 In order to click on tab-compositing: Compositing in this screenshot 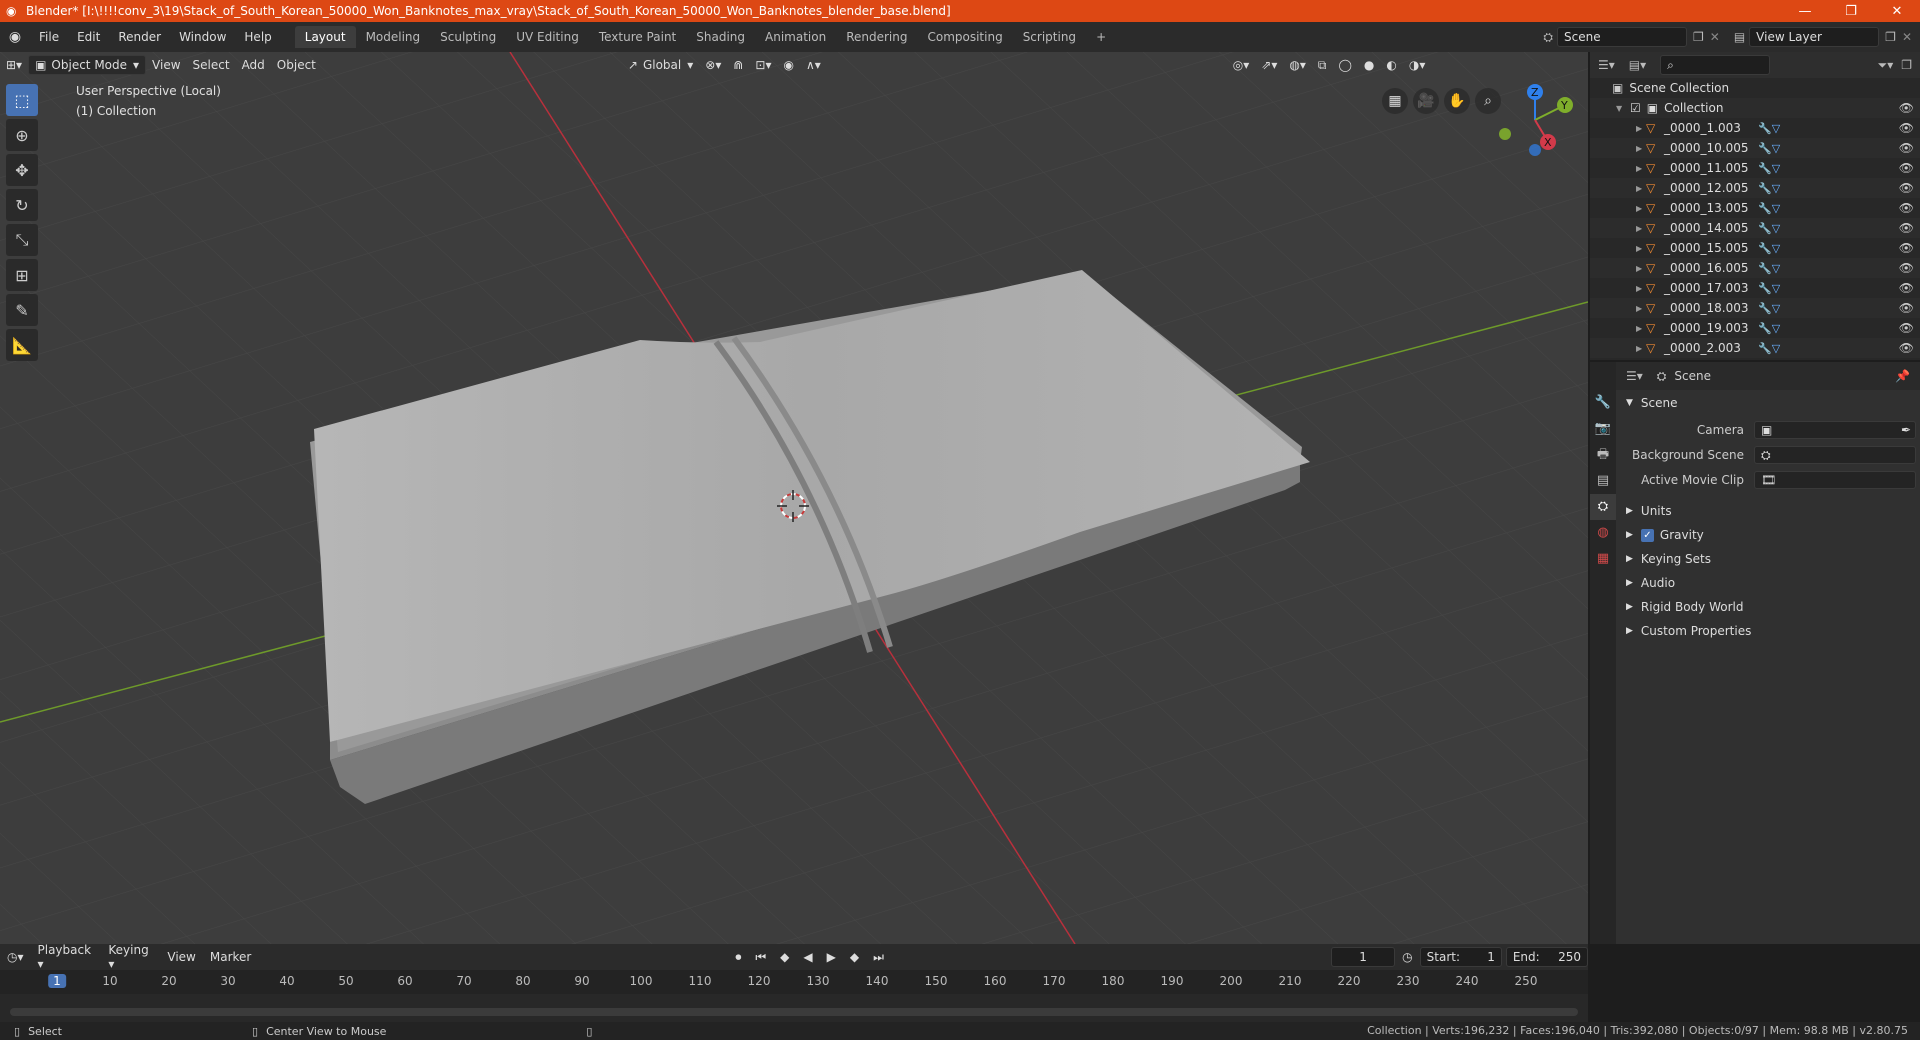, I will do `click(964, 37)`.